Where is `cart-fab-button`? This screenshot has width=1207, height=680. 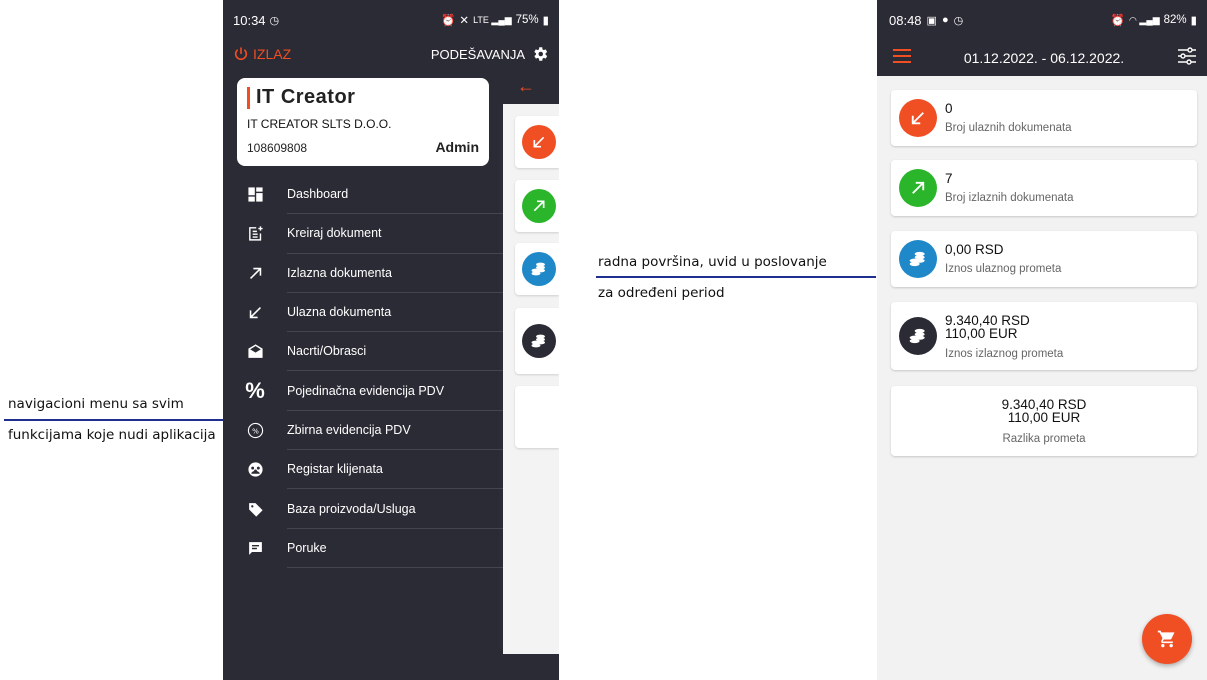
cart-fab-button is located at coordinates (1167, 639).